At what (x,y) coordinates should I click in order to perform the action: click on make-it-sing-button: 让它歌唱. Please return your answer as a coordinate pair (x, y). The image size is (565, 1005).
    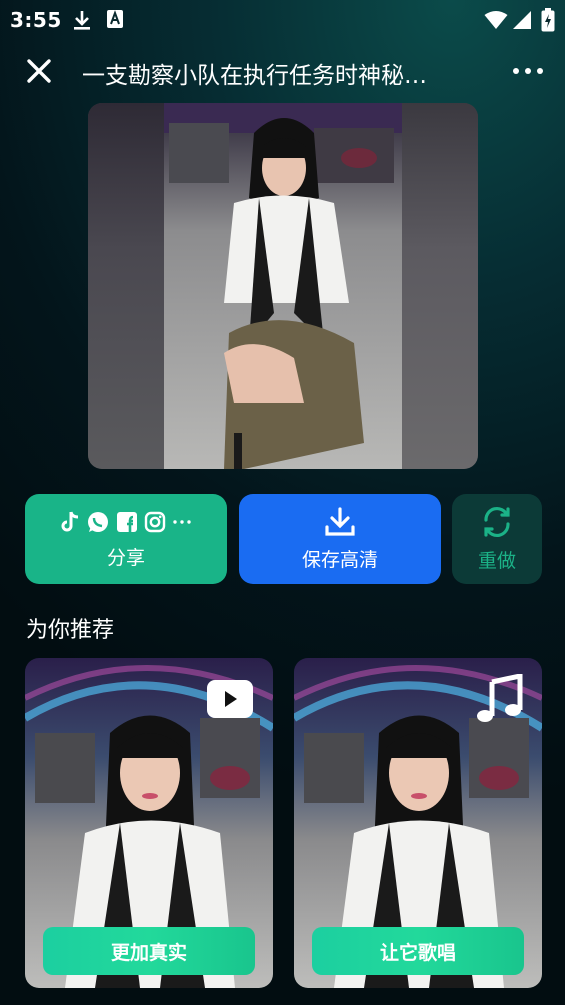
    Looking at the image, I should click on (418, 951).